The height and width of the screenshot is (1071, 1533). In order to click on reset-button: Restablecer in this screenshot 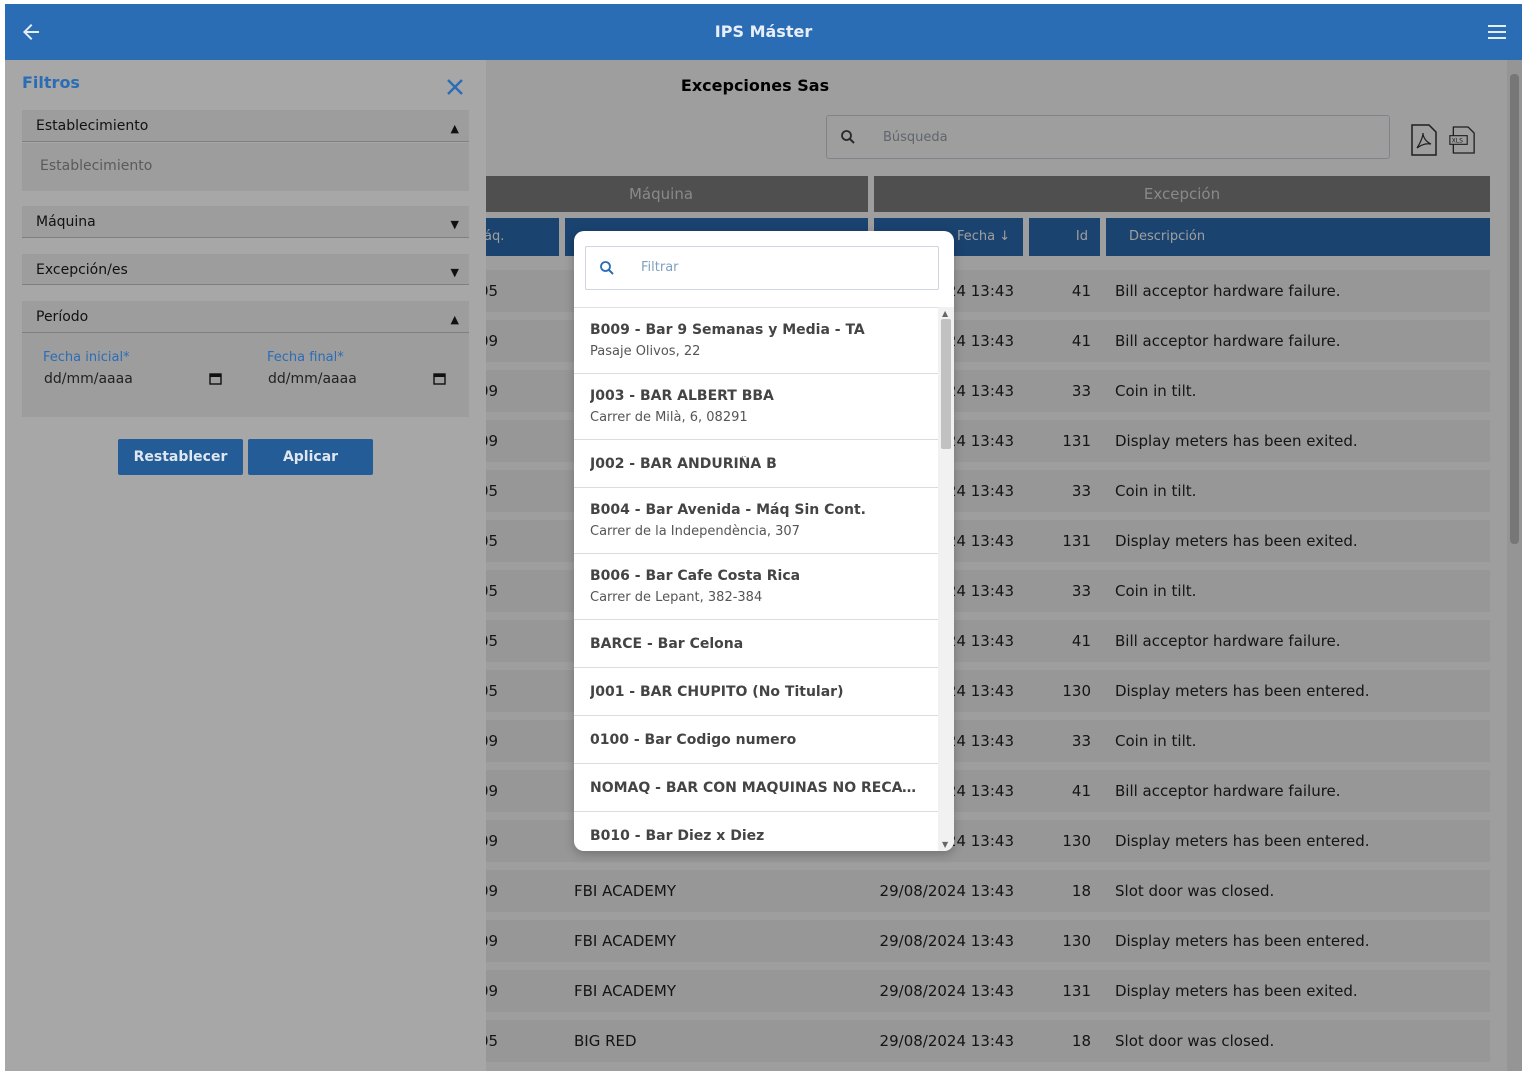, I will do `click(180, 457)`.